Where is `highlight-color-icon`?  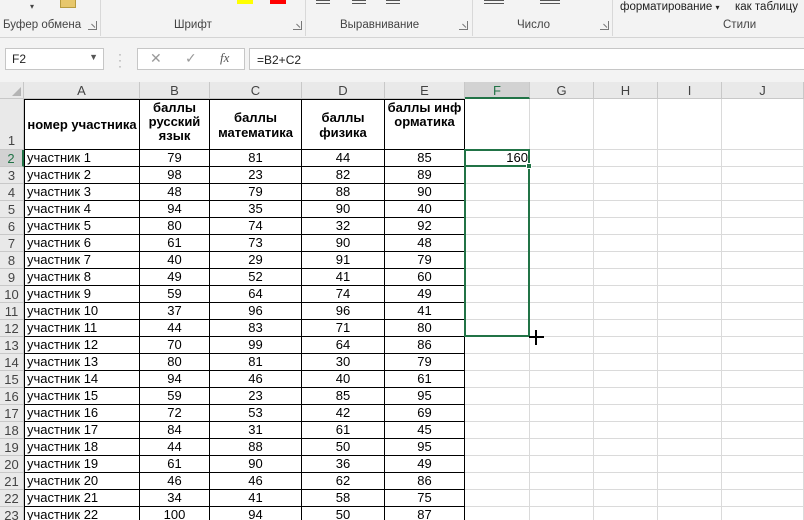
highlight-color-icon is located at coordinates (245, 2).